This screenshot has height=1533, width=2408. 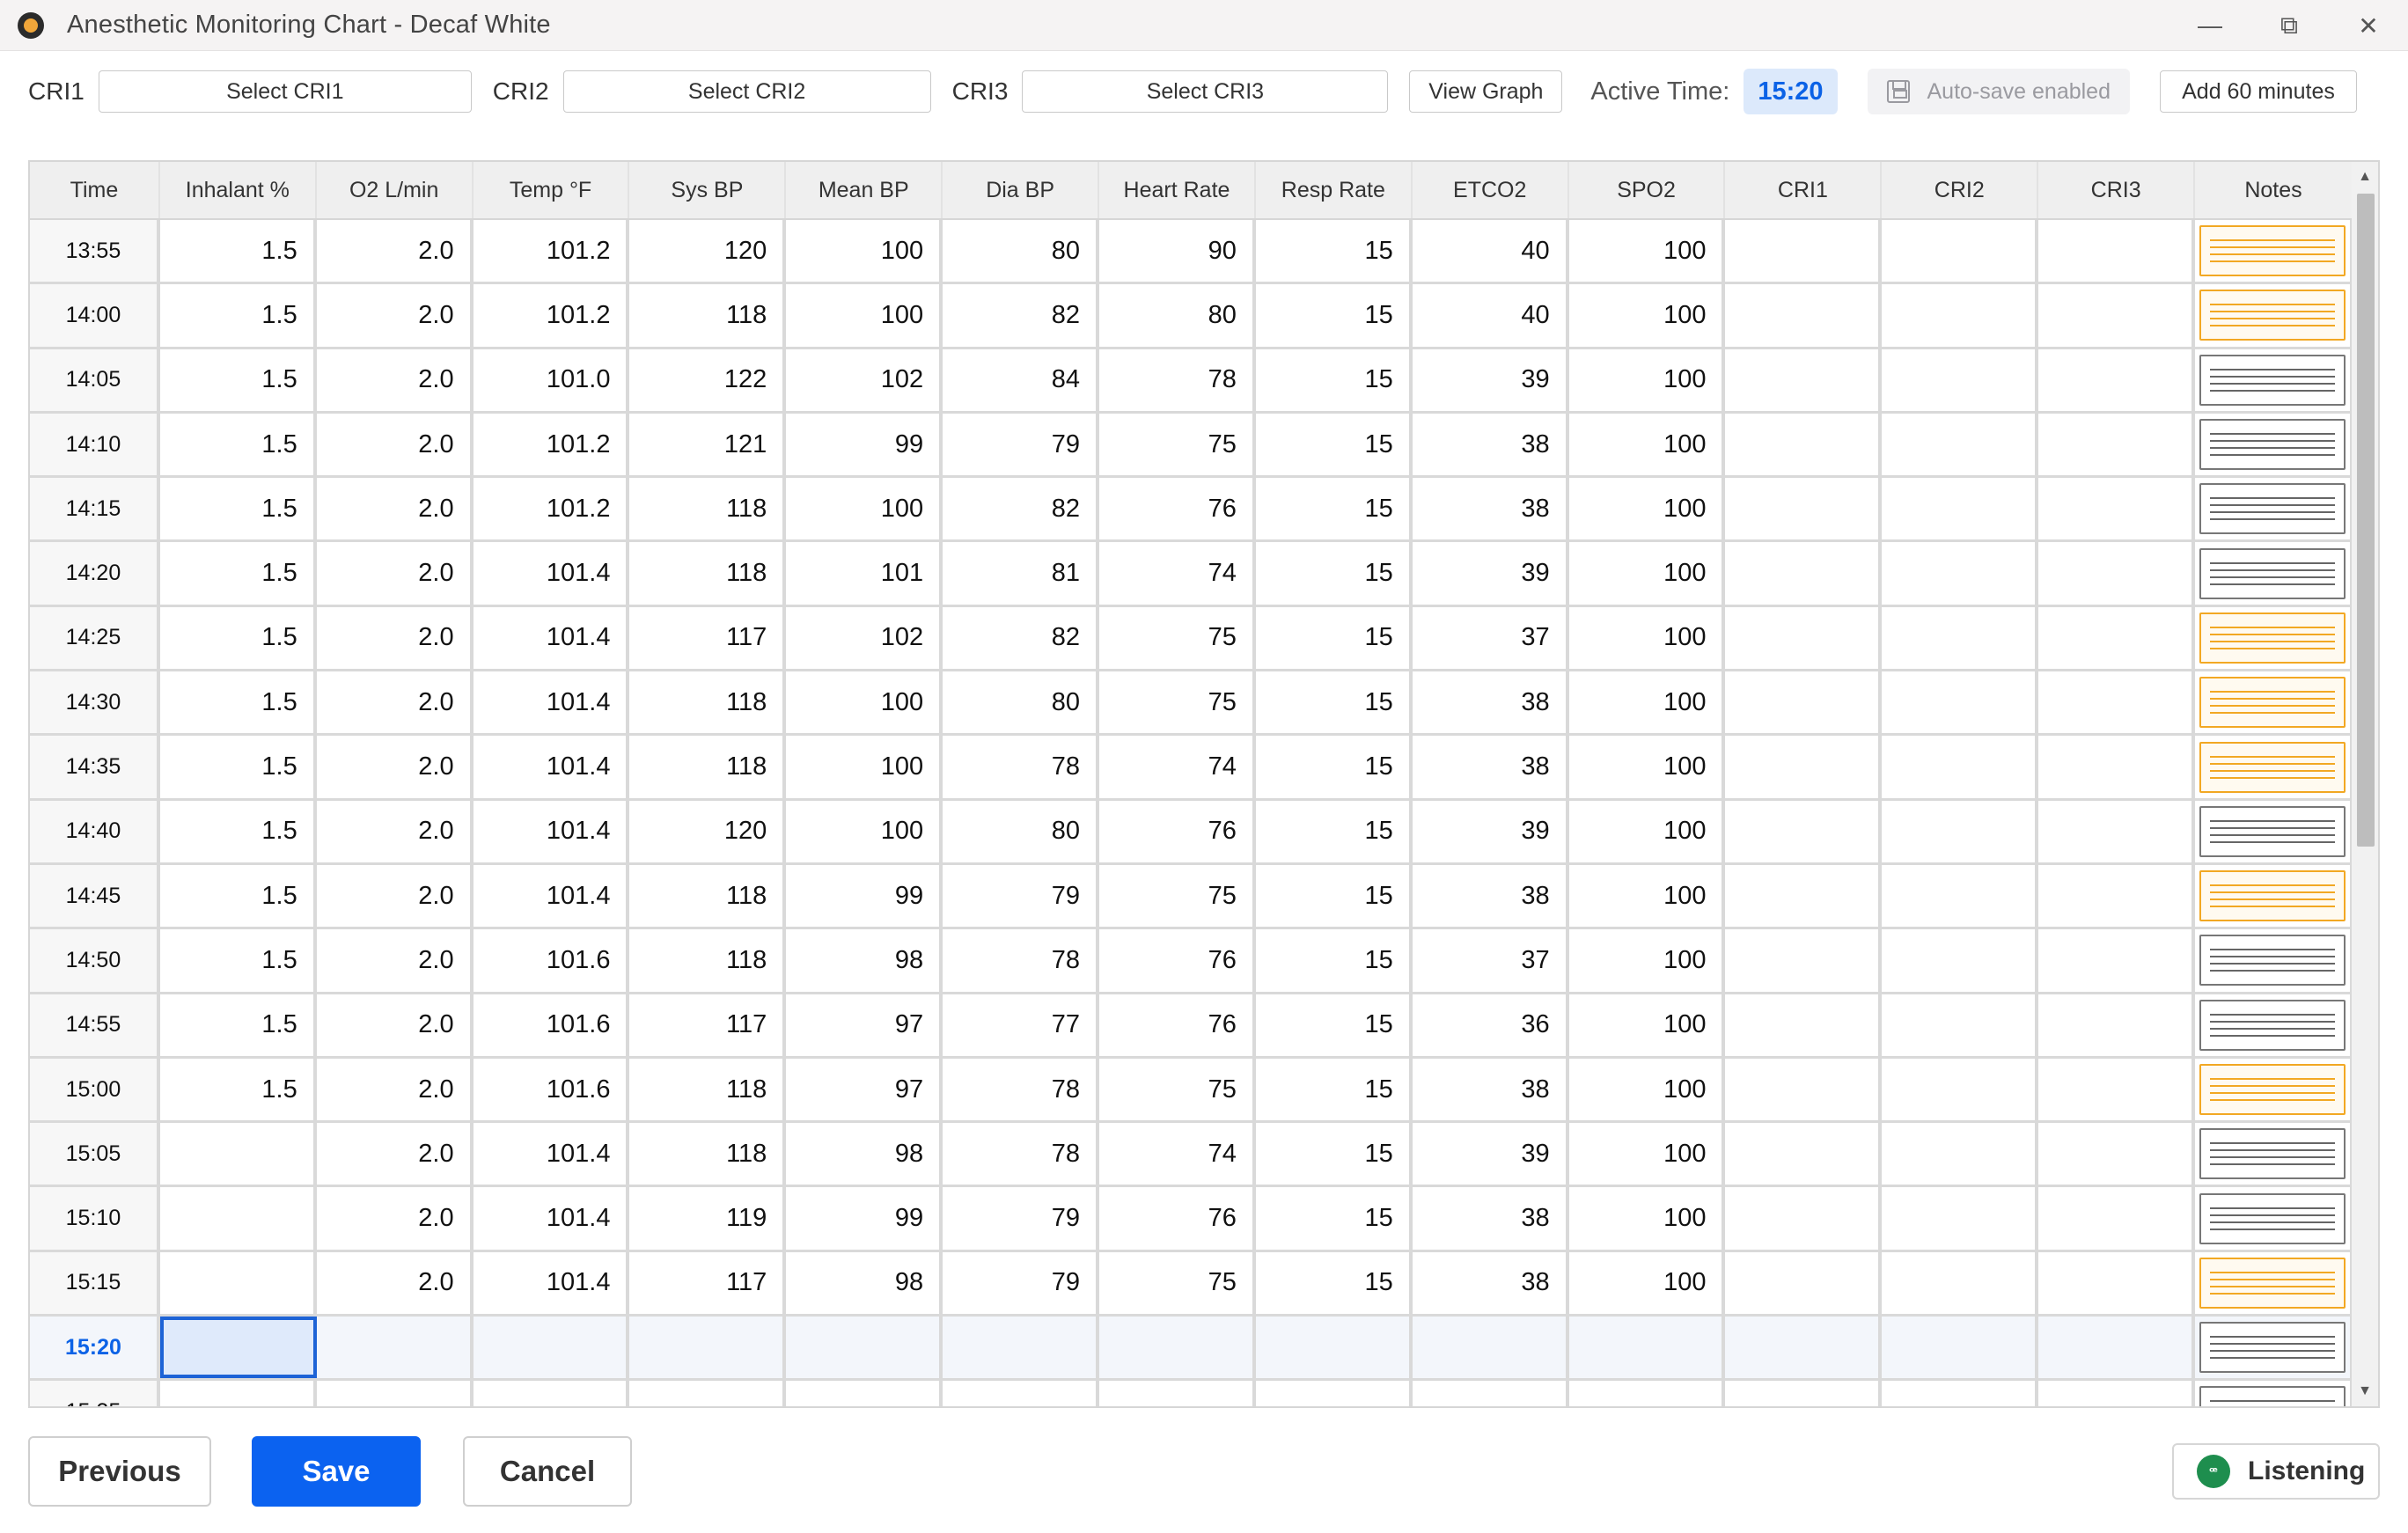 What do you see at coordinates (1177, 767) in the screenshot?
I see `data-cell: 74` at bounding box center [1177, 767].